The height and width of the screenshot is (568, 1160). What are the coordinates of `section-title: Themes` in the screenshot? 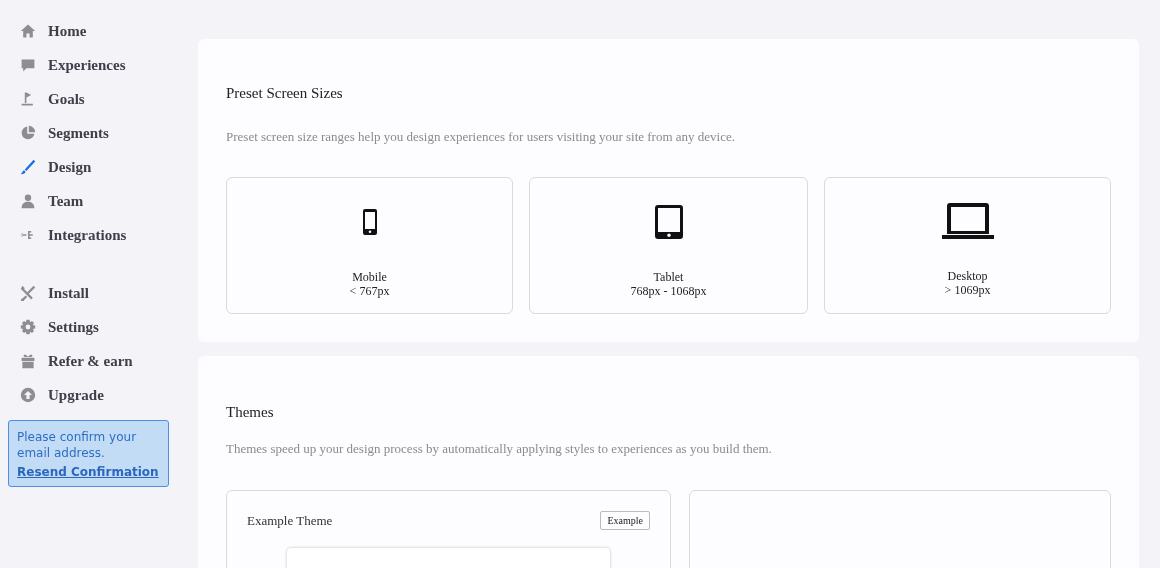 It's located at (250, 412).